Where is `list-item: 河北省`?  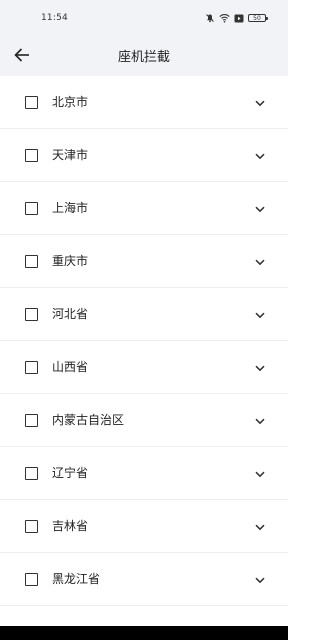
list-item: 河北省 is located at coordinates (144, 314).